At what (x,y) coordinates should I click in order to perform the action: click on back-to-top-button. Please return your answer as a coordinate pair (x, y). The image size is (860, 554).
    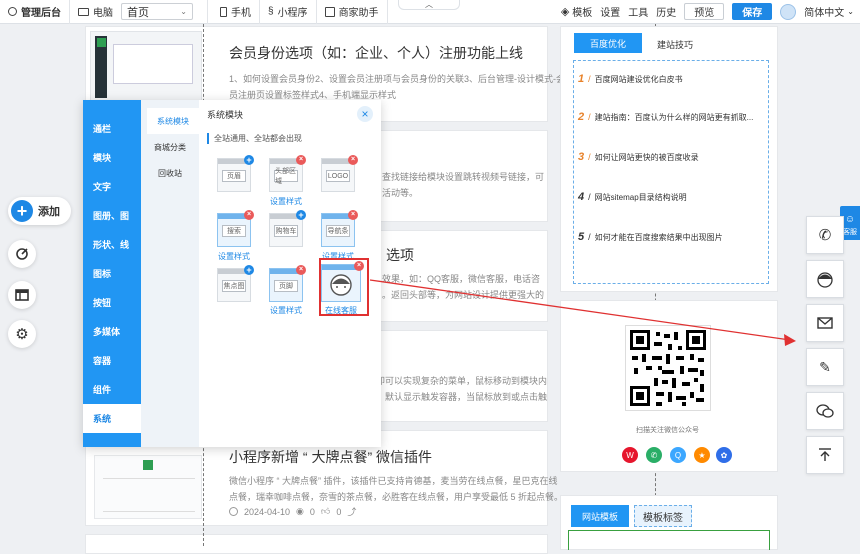
    Looking at the image, I should click on (825, 455).